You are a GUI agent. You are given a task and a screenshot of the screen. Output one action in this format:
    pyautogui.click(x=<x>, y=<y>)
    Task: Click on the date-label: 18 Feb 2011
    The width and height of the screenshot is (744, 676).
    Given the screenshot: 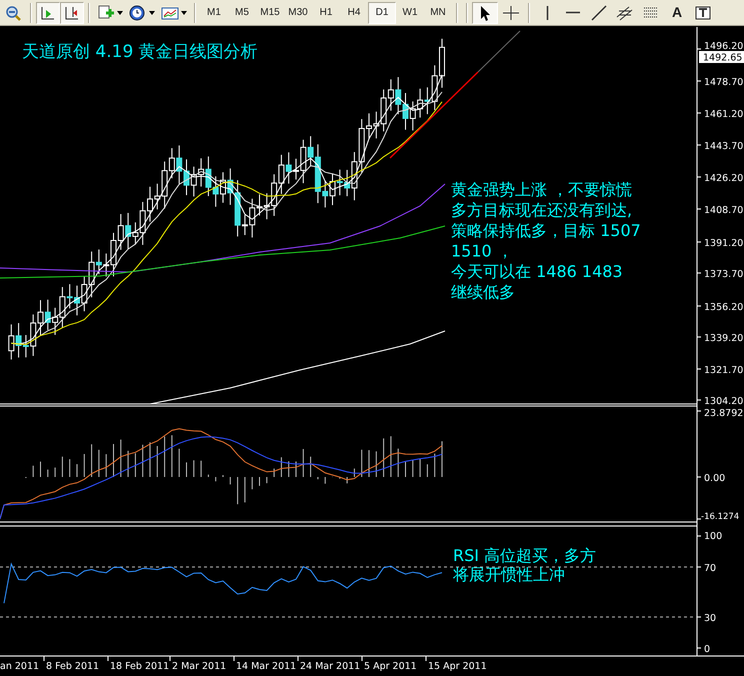 What is the action you would take?
    pyautogui.click(x=140, y=666)
    